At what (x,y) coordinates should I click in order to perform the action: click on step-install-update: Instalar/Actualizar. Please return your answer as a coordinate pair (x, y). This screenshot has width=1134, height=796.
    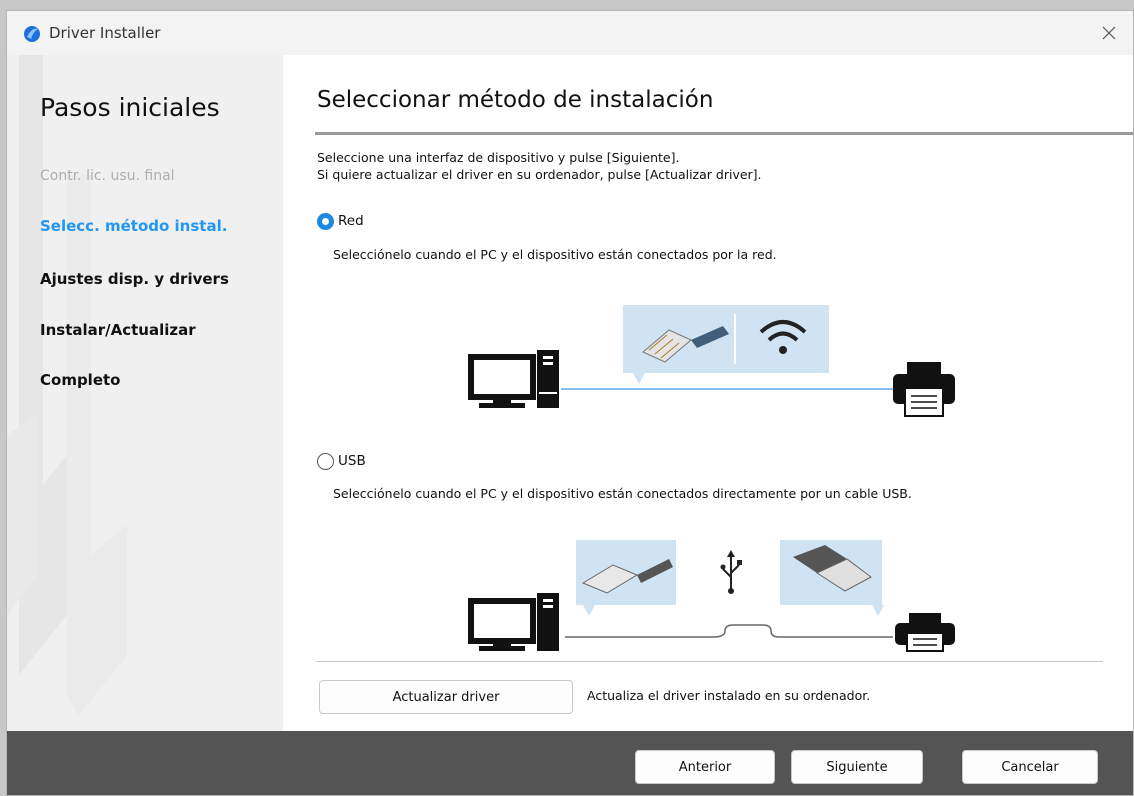
    Looking at the image, I should click on (118, 330).